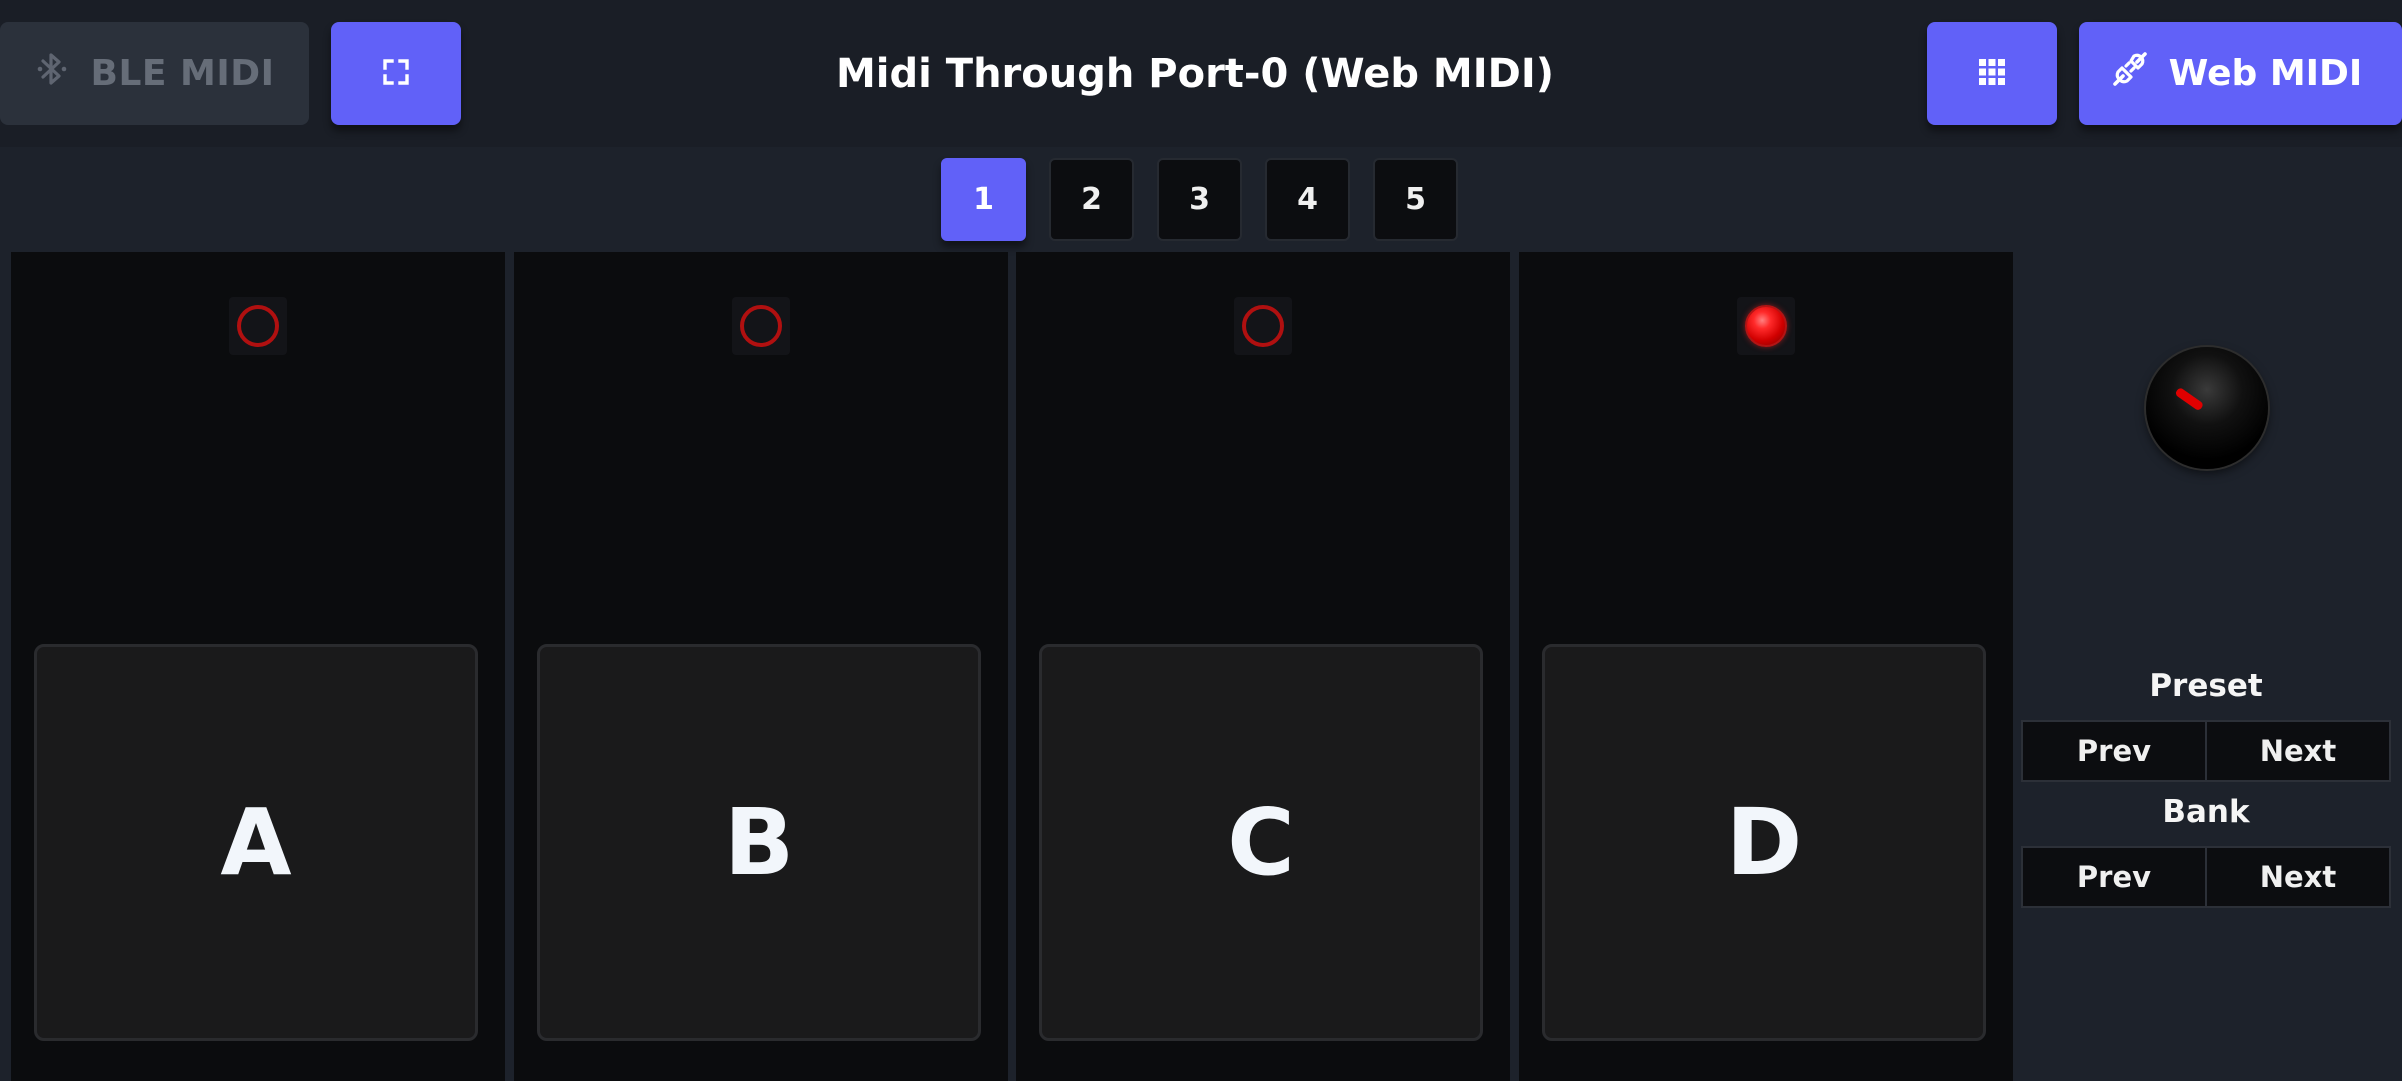  I want to click on preset-nav: Prev Next, so click(2206, 751).